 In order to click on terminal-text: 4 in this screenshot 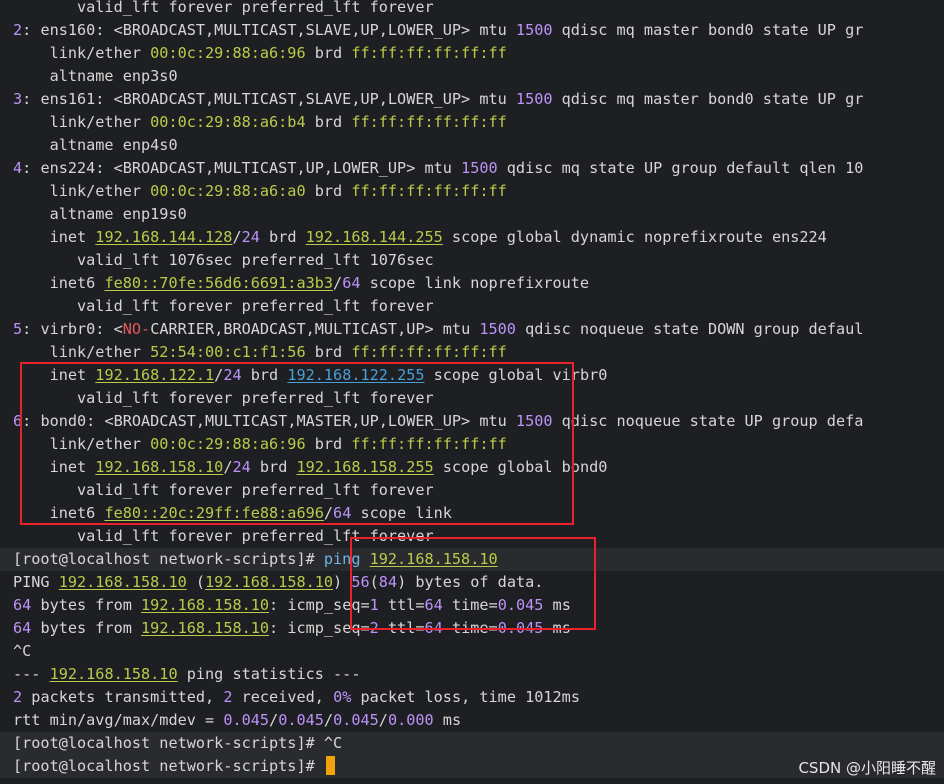, I will do `click(18, 168)`.